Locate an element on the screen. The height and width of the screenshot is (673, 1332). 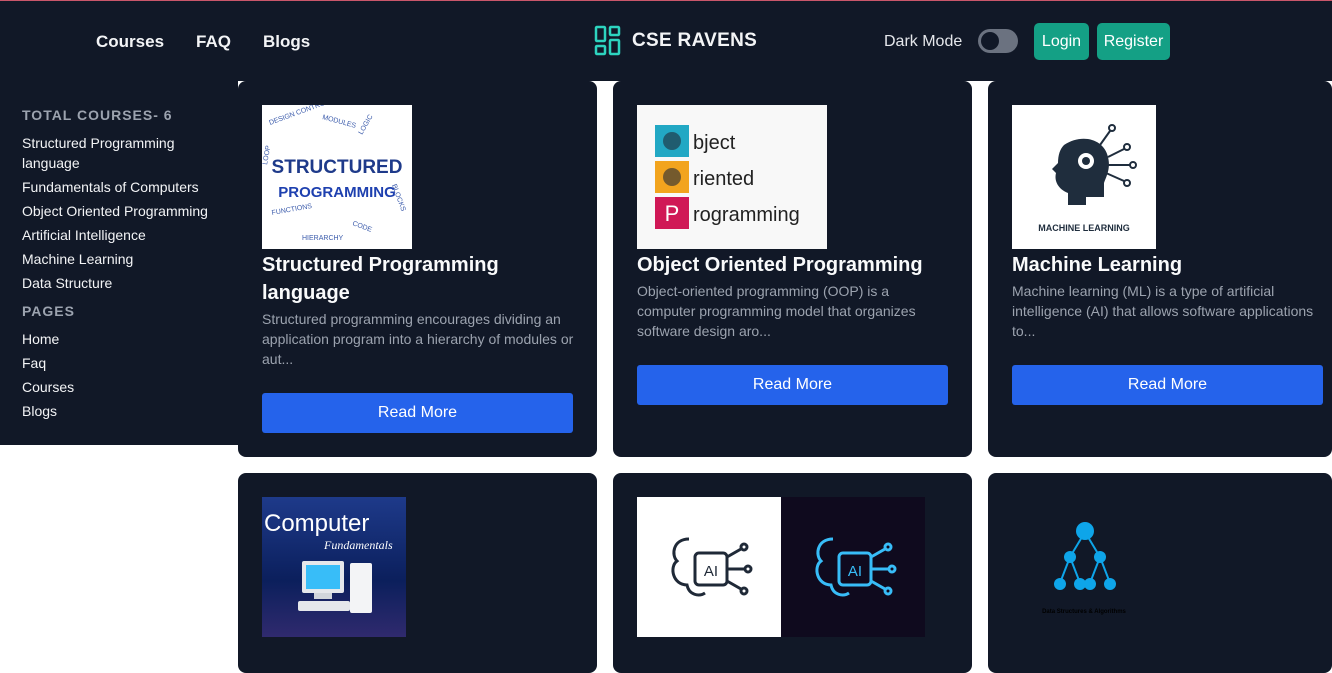
oop-image: P bject riented rogramming is located at coordinates (732, 177).